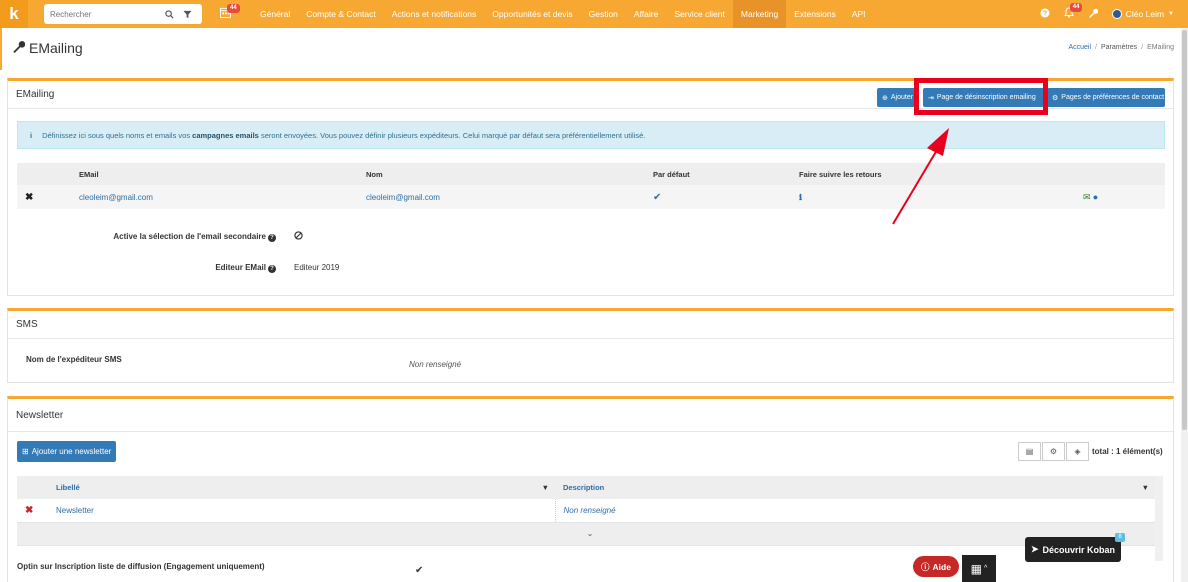 This screenshot has width=1188, height=582. Describe the element at coordinates (603, 14) in the screenshot. I see `nav-gestion: Gestion` at that location.